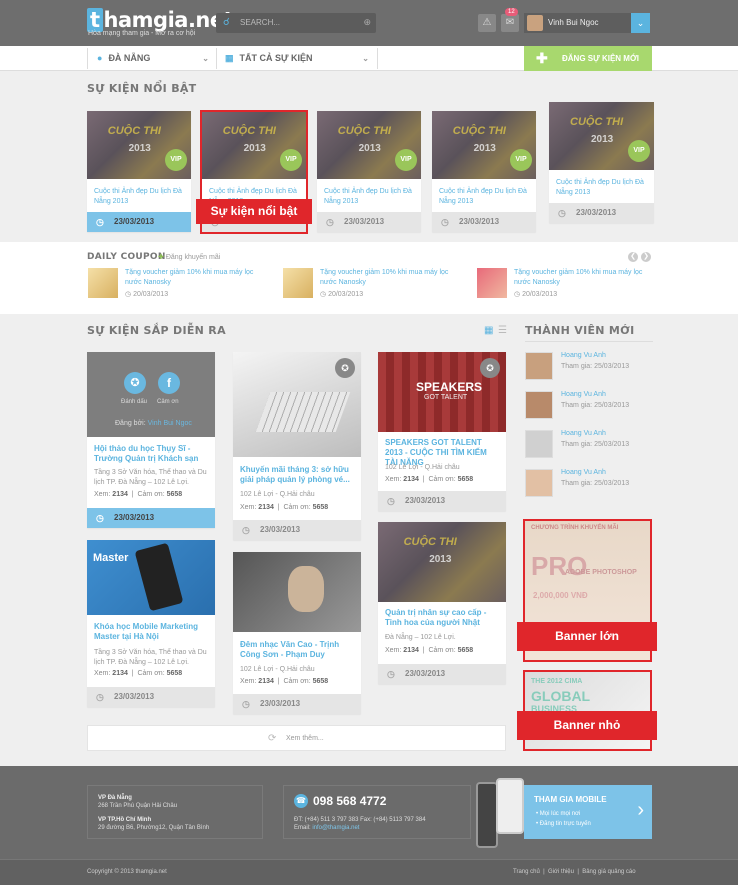 The height and width of the screenshot is (885, 738). I want to click on hotline: 098 568 4772, so click(350, 801).